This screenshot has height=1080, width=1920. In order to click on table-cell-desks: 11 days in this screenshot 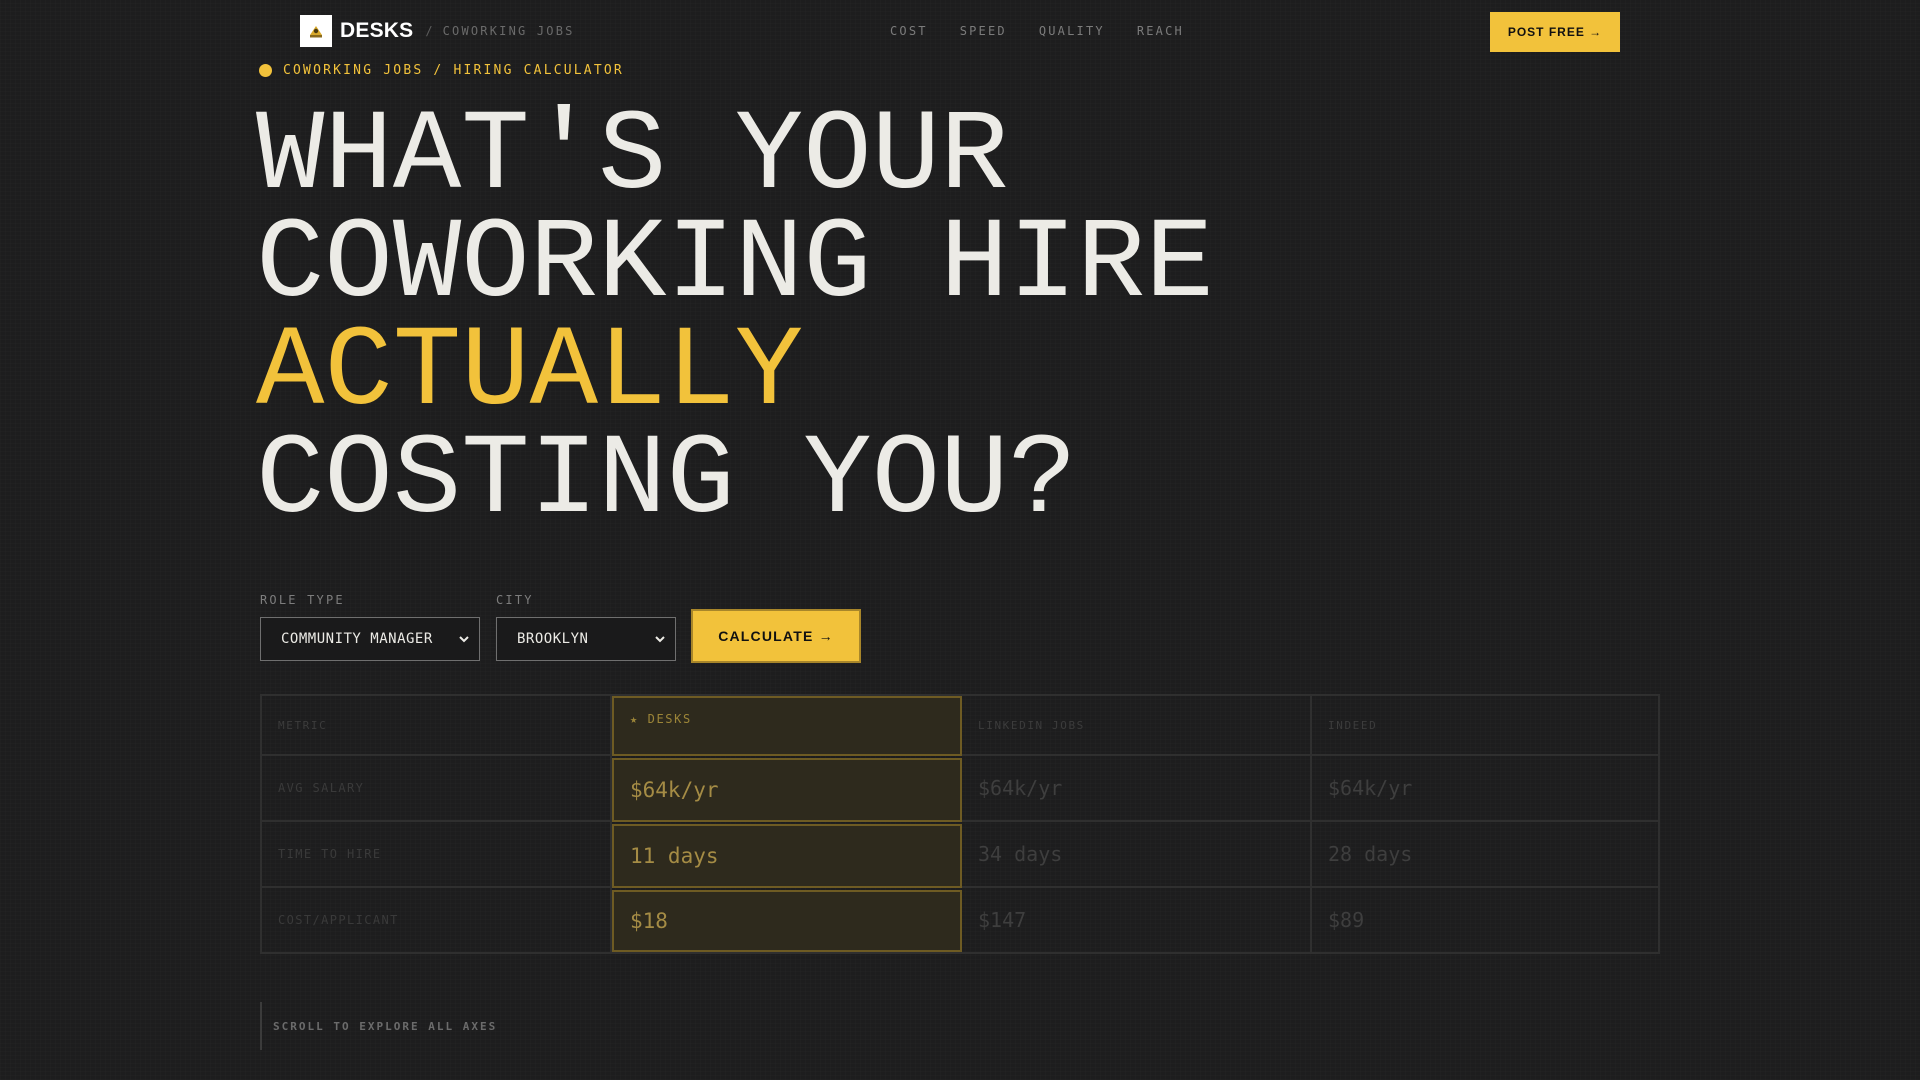, I will do `click(787, 856)`.